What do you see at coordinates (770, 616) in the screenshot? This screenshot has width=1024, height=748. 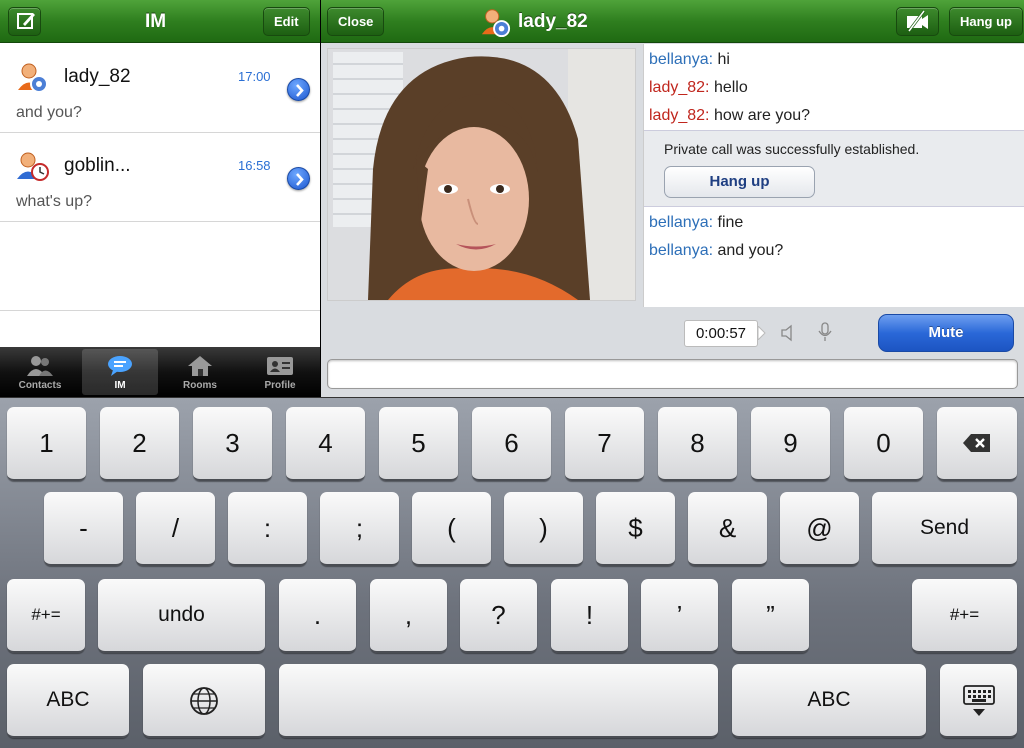 I see `key-quote: ”` at bounding box center [770, 616].